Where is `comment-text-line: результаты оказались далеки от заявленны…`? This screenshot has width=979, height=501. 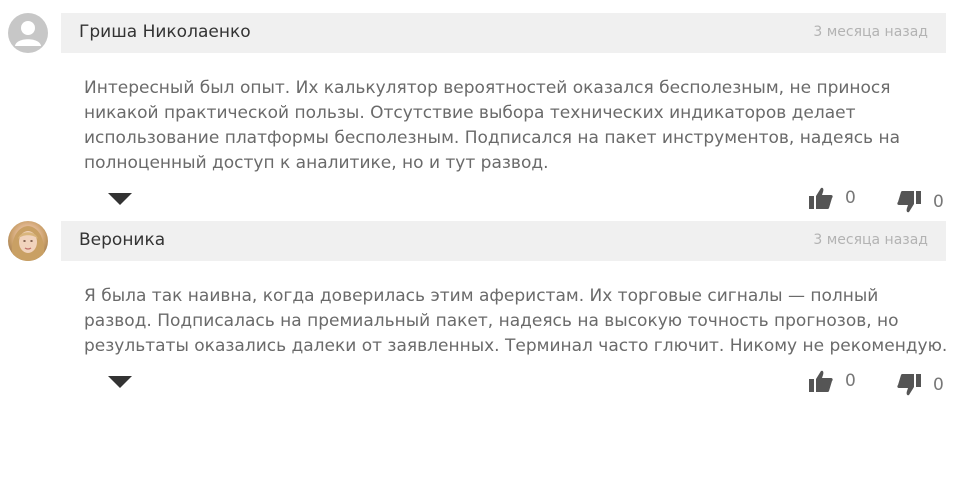
comment-text-line: результаты оказались далеки от заявленны… is located at coordinates (516, 346).